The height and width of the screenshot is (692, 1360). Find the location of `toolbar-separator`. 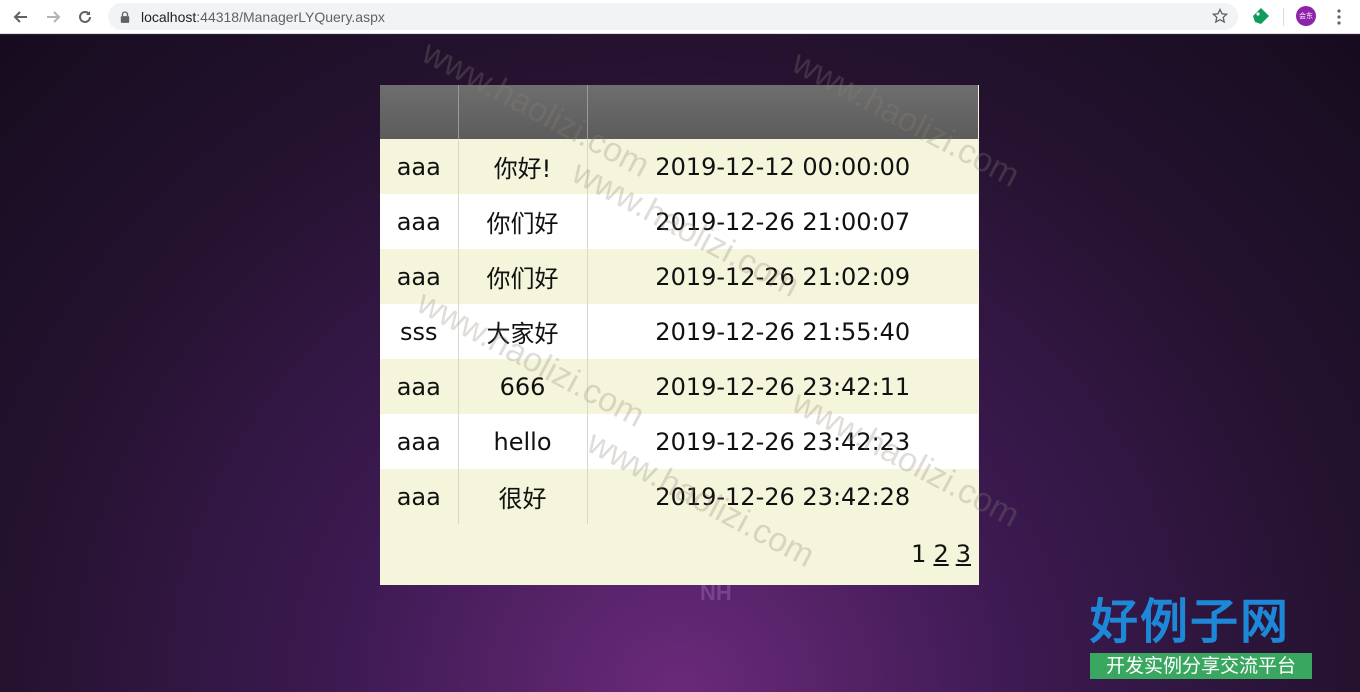

toolbar-separator is located at coordinates (1283, 17).